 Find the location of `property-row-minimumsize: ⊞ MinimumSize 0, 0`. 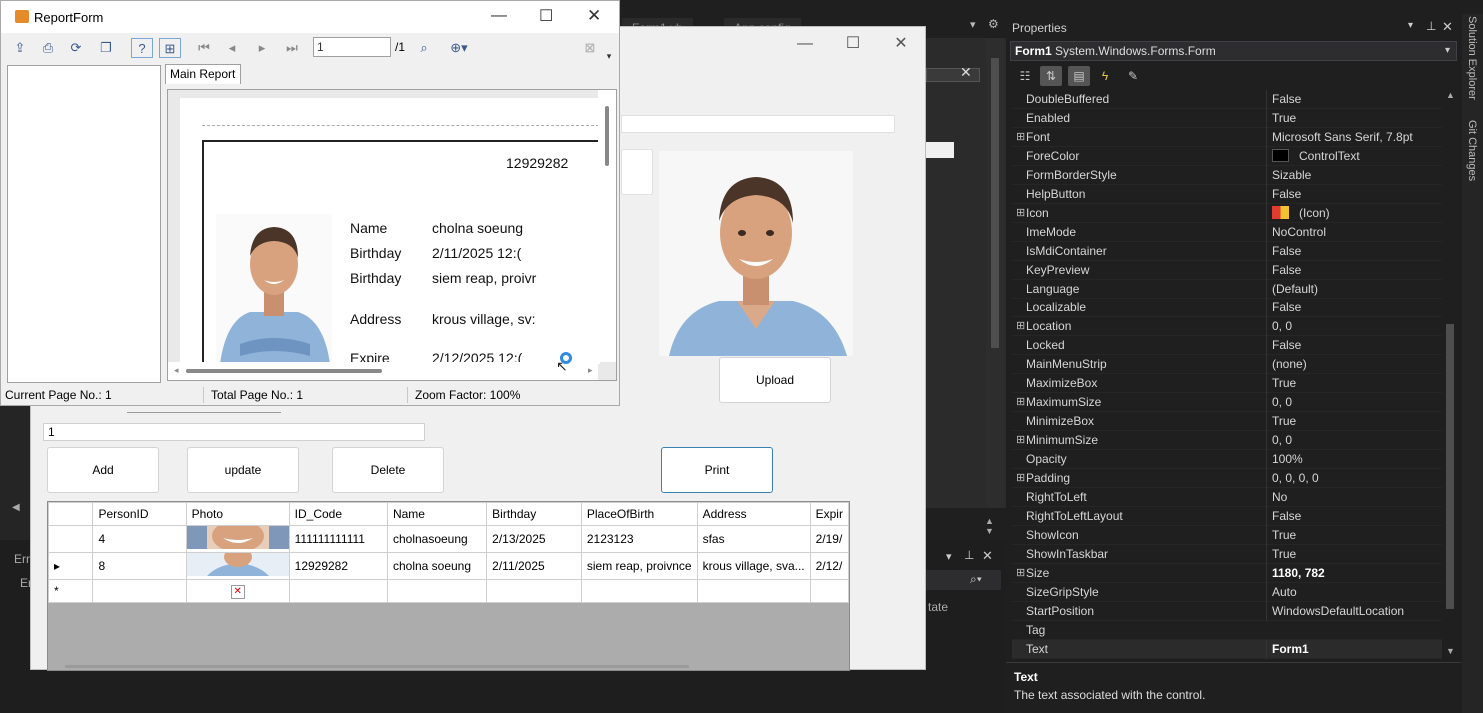

property-row-minimumsize: ⊞ MinimumSize 0, 0 is located at coordinates (1227, 441).